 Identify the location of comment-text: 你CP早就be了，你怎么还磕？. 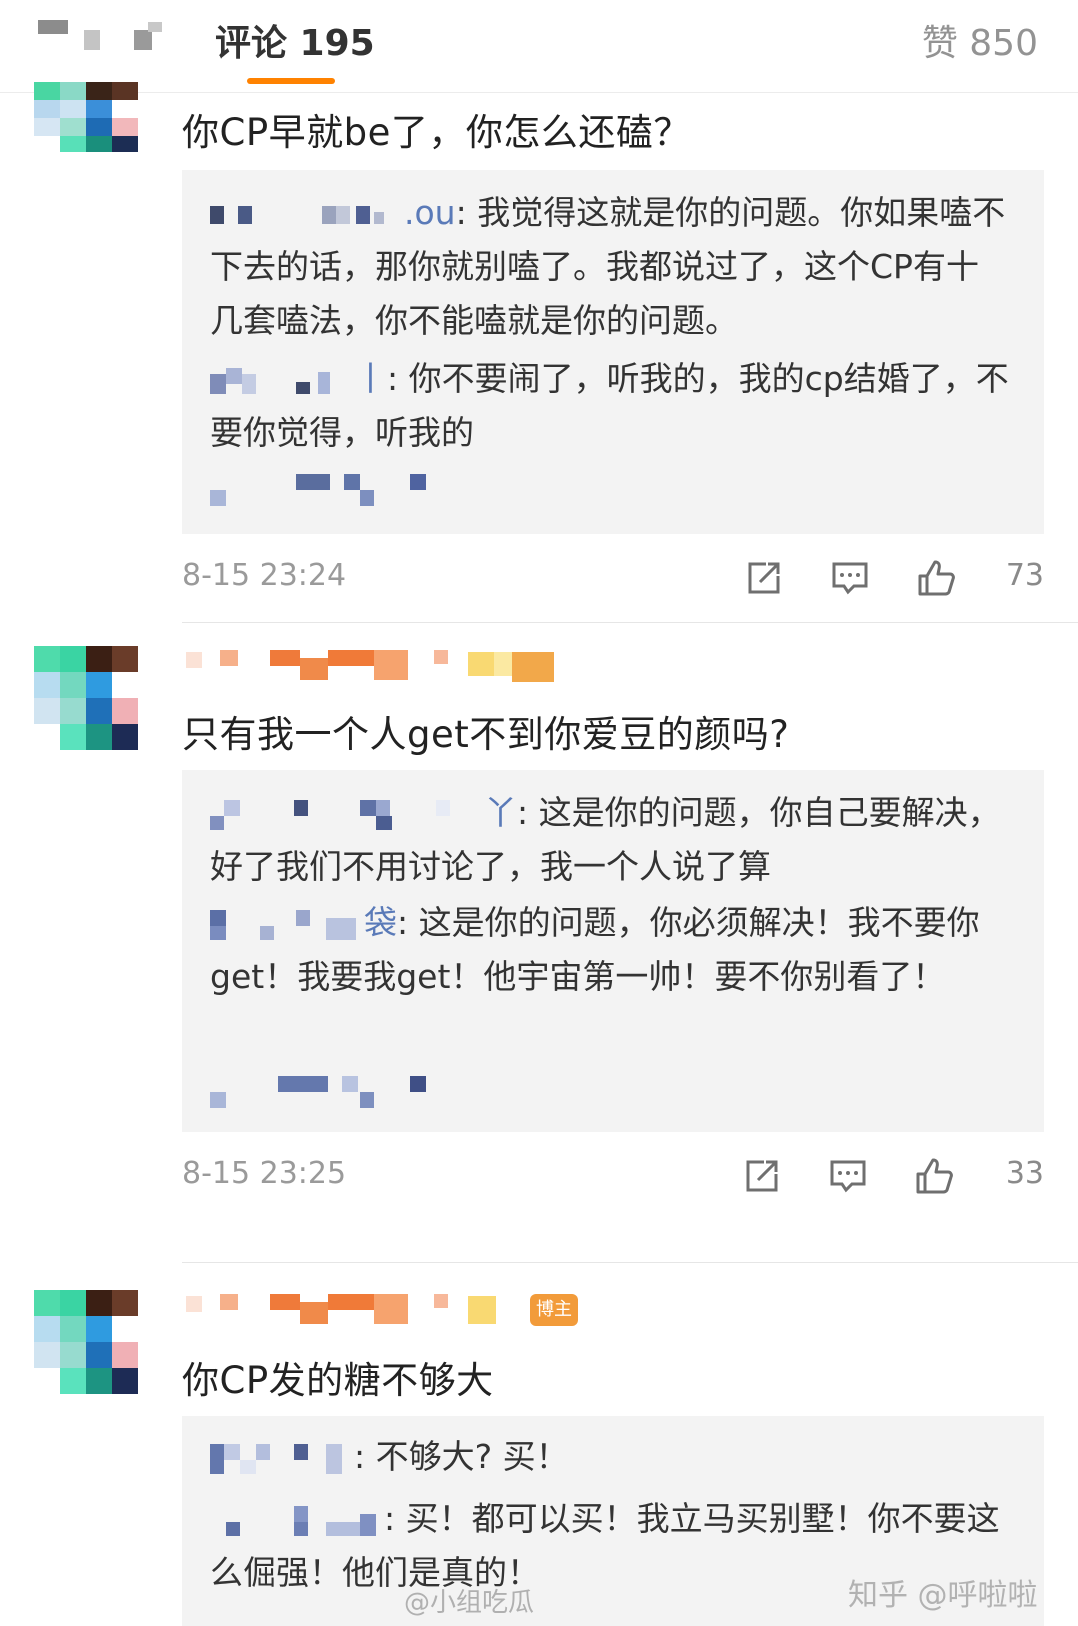
(436, 132).